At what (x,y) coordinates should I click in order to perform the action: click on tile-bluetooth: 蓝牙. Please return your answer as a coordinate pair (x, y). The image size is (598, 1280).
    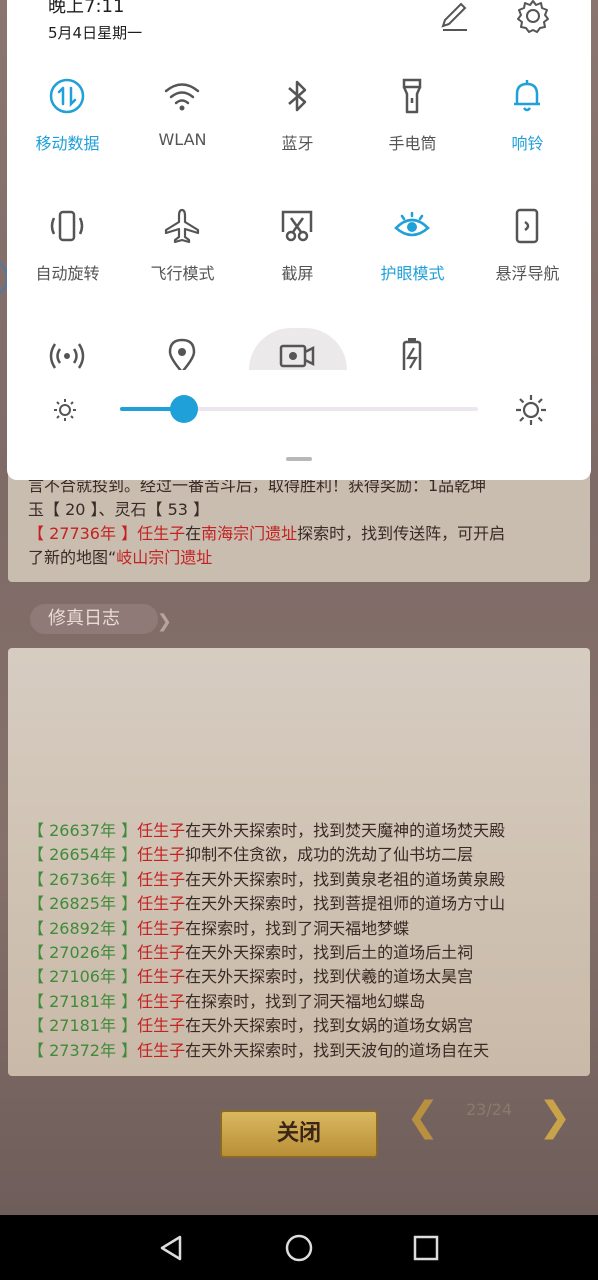
    Looking at the image, I should click on (297, 131).